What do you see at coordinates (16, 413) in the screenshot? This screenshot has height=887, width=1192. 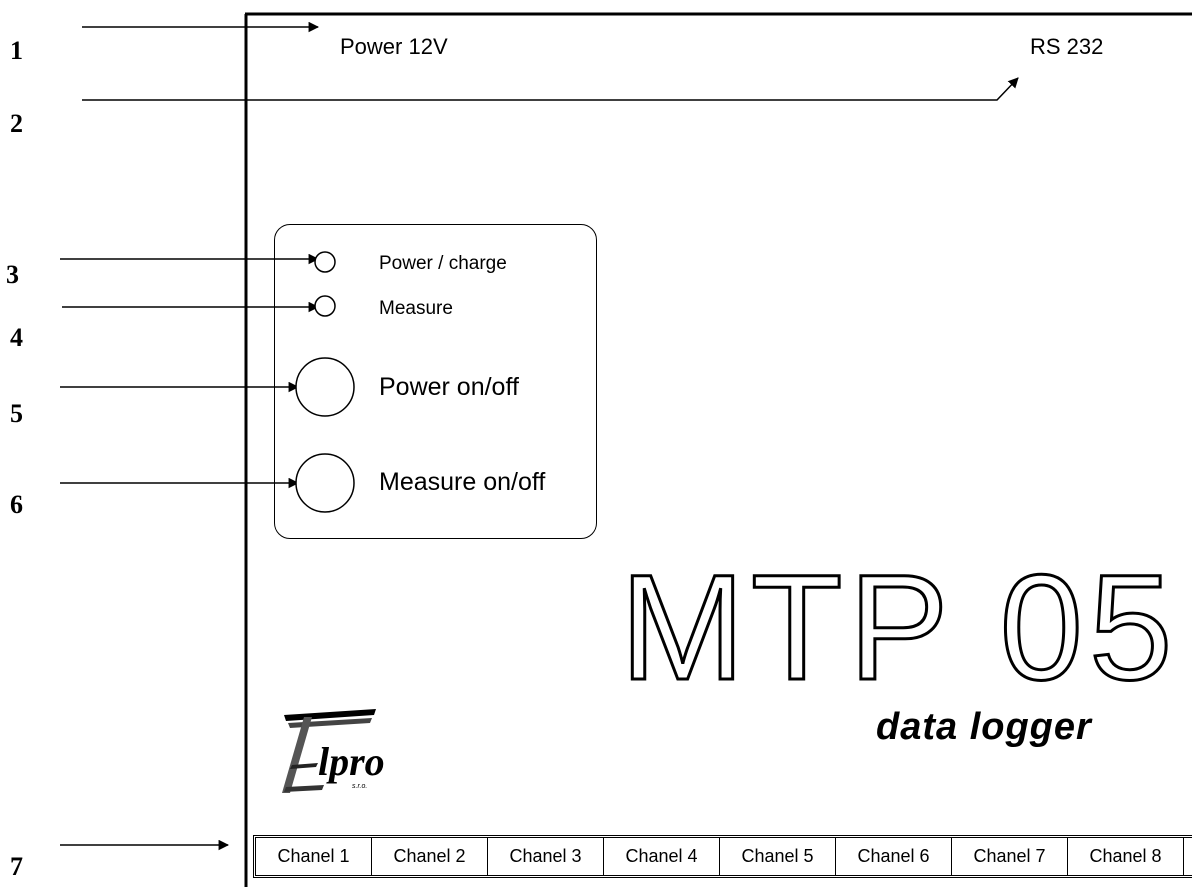 I see `callout-number-5: 5` at bounding box center [16, 413].